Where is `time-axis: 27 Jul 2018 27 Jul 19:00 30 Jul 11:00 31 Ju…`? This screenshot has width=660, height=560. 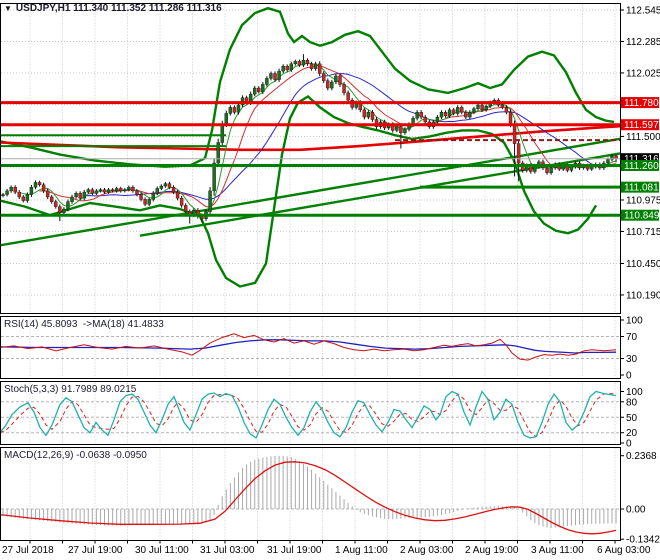 time-axis: 27 Jul 2018 27 Jul 19:00 30 Jul 11:00 31 Ju… is located at coordinates (326, 548).